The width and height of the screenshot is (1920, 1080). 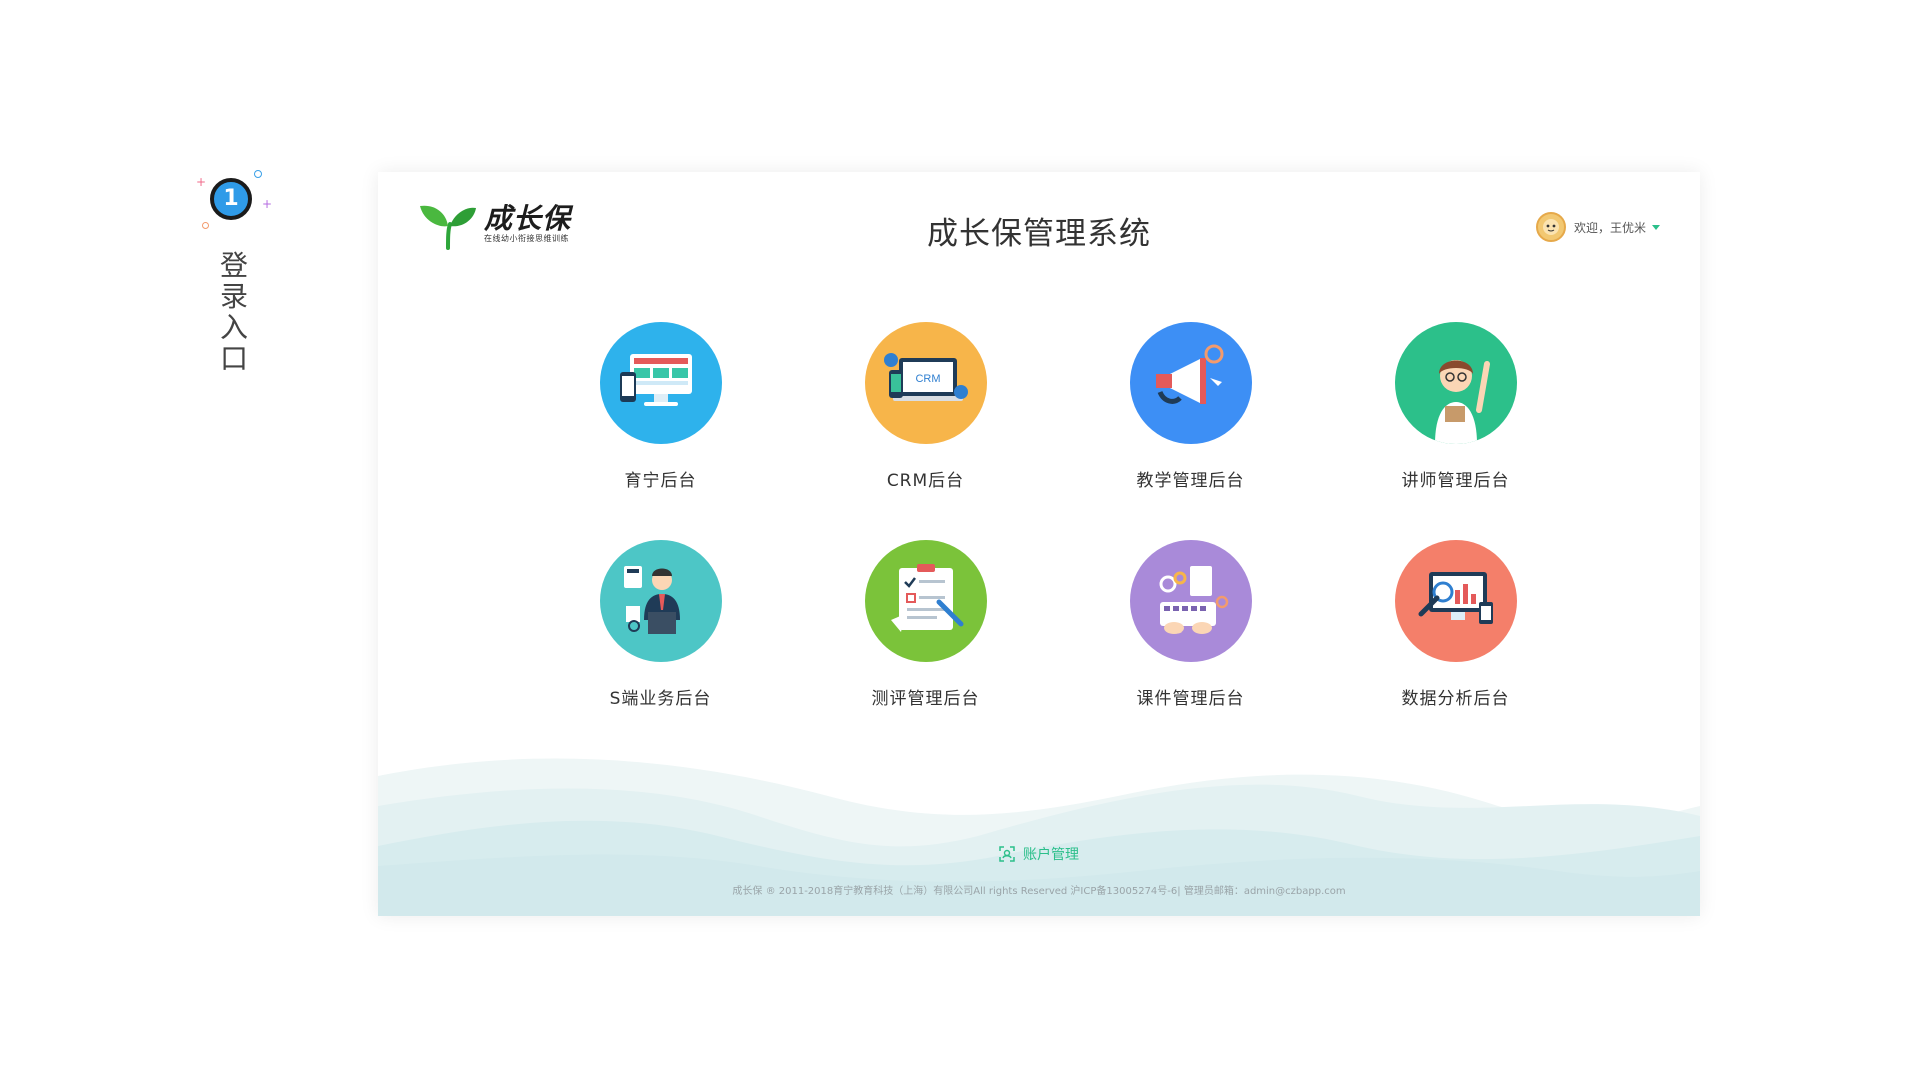 I want to click on business-man-icon, so click(x=660, y=601).